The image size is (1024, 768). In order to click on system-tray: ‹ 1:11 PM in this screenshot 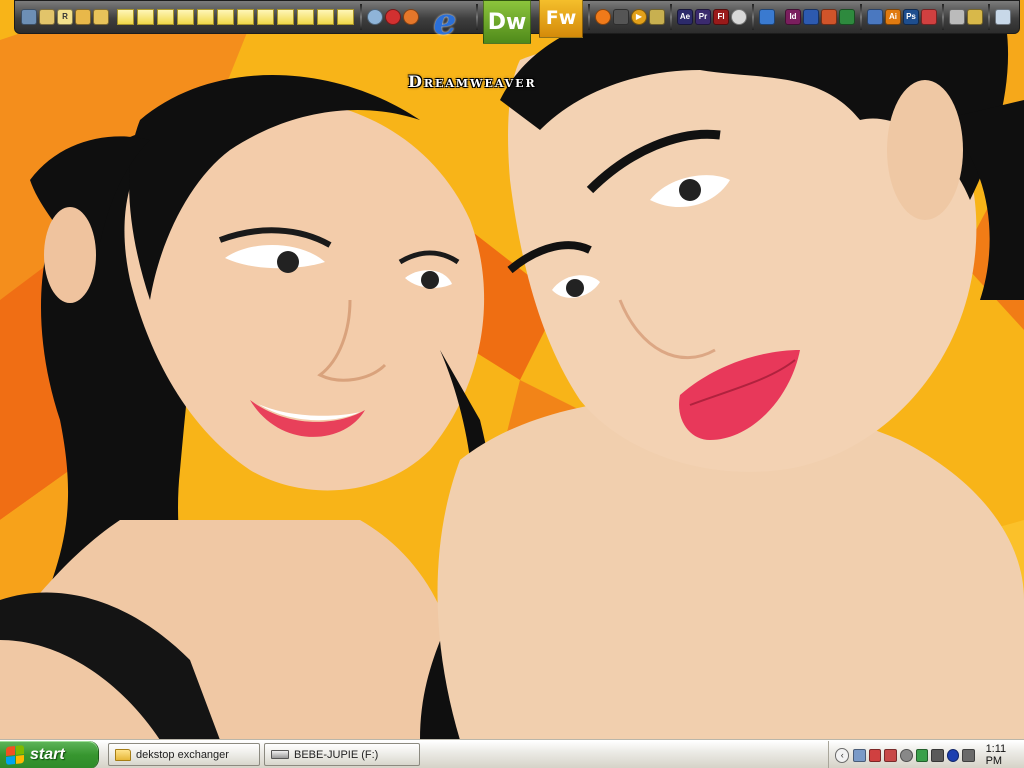, I will do `click(926, 754)`.